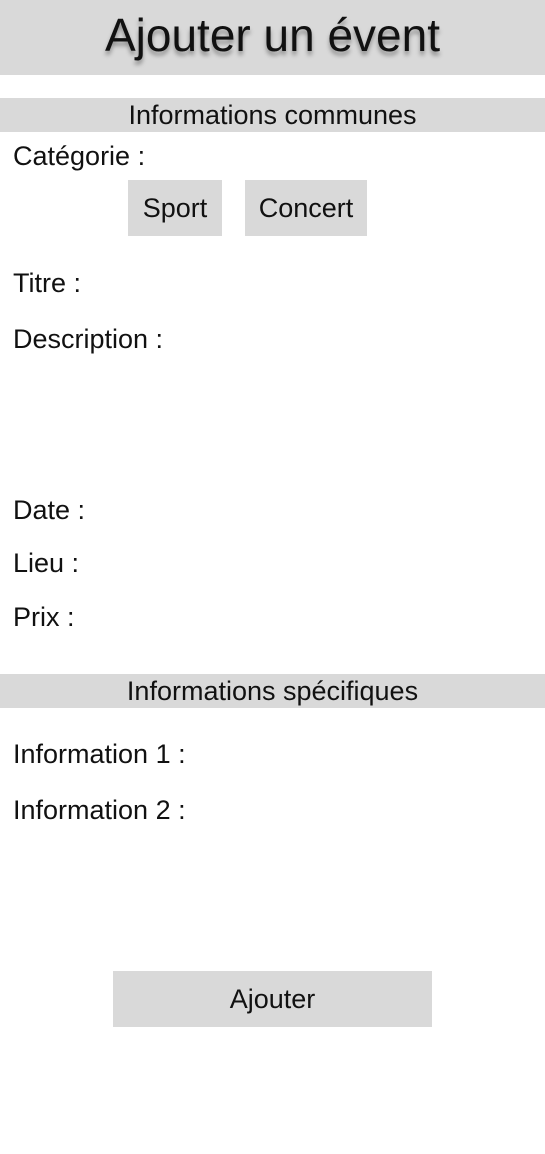 The height and width of the screenshot is (1154, 545). Describe the element at coordinates (99, 754) in the screenshot. I see `information-1-label: Information 1 :` at that location.